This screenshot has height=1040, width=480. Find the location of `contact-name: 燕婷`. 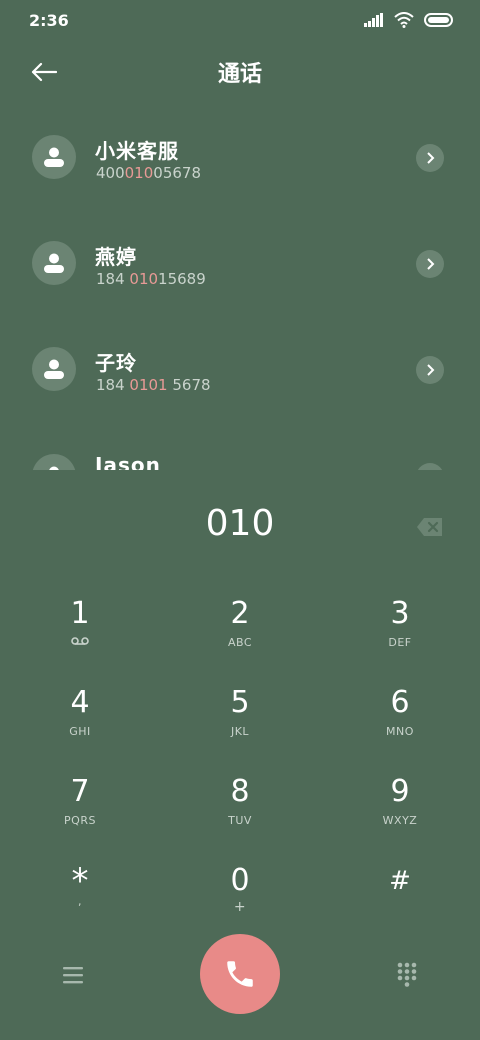

contact-name: 燕婷 is located at coordinates (116, 257).